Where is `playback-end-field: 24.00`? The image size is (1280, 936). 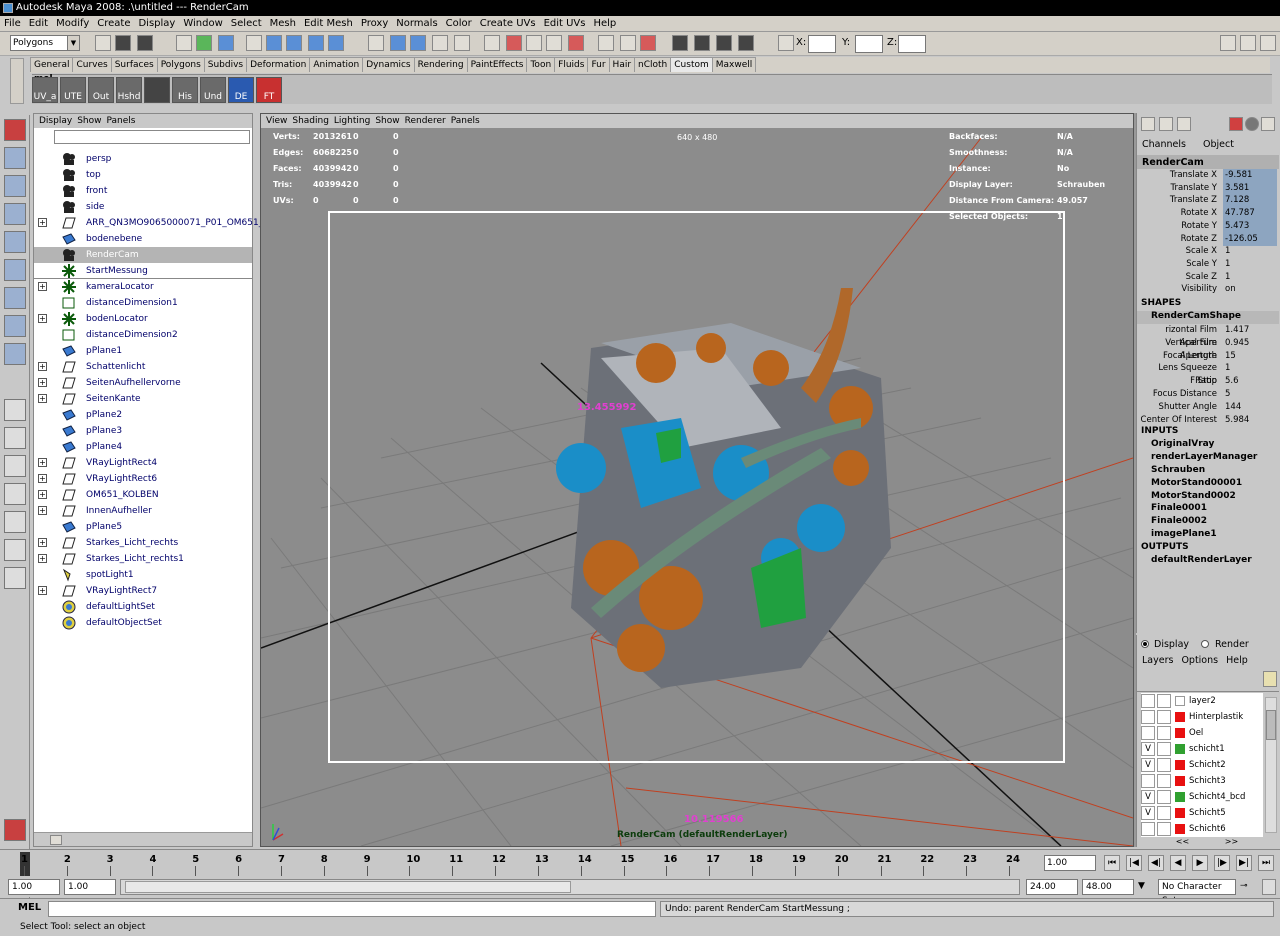
playback-end-field: 24.00 is located at coordinates (1052, 887).